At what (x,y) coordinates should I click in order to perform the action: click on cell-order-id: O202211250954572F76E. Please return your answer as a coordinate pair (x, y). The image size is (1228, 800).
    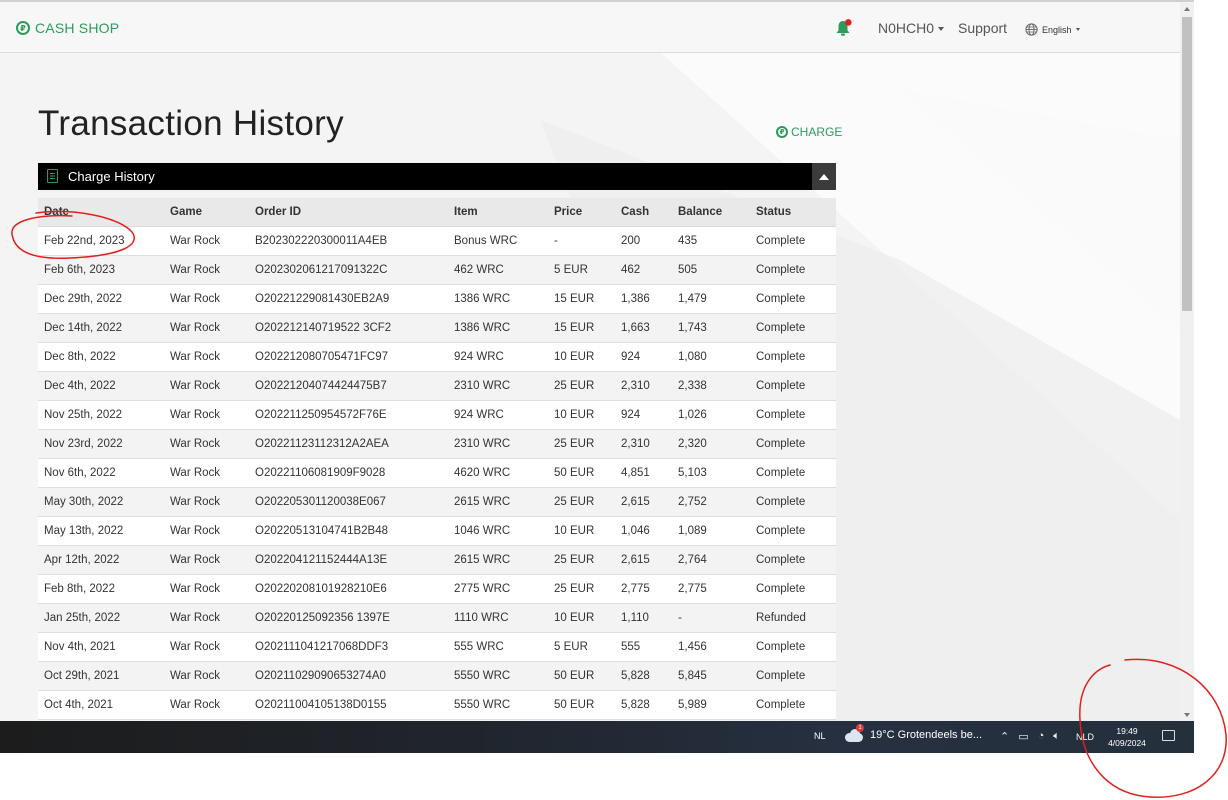
    Looking at the image, I should click on (348, 415).